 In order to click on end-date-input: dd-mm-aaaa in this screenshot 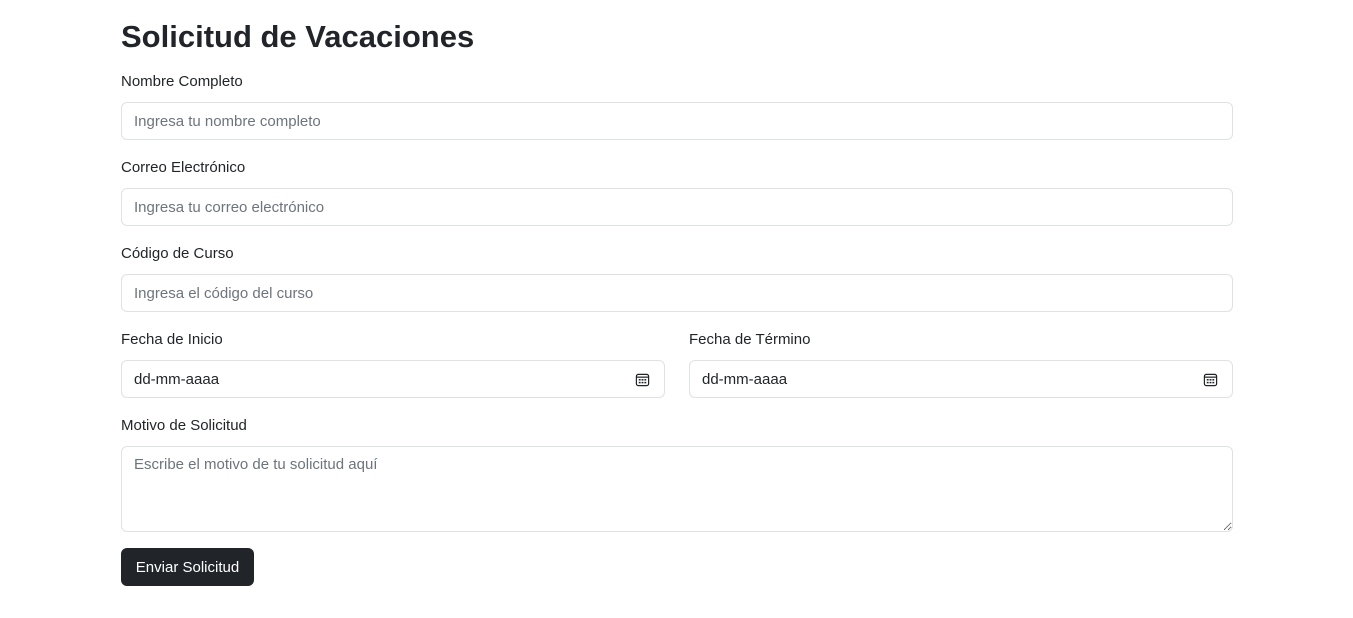, I will do `click(961, 379)`.